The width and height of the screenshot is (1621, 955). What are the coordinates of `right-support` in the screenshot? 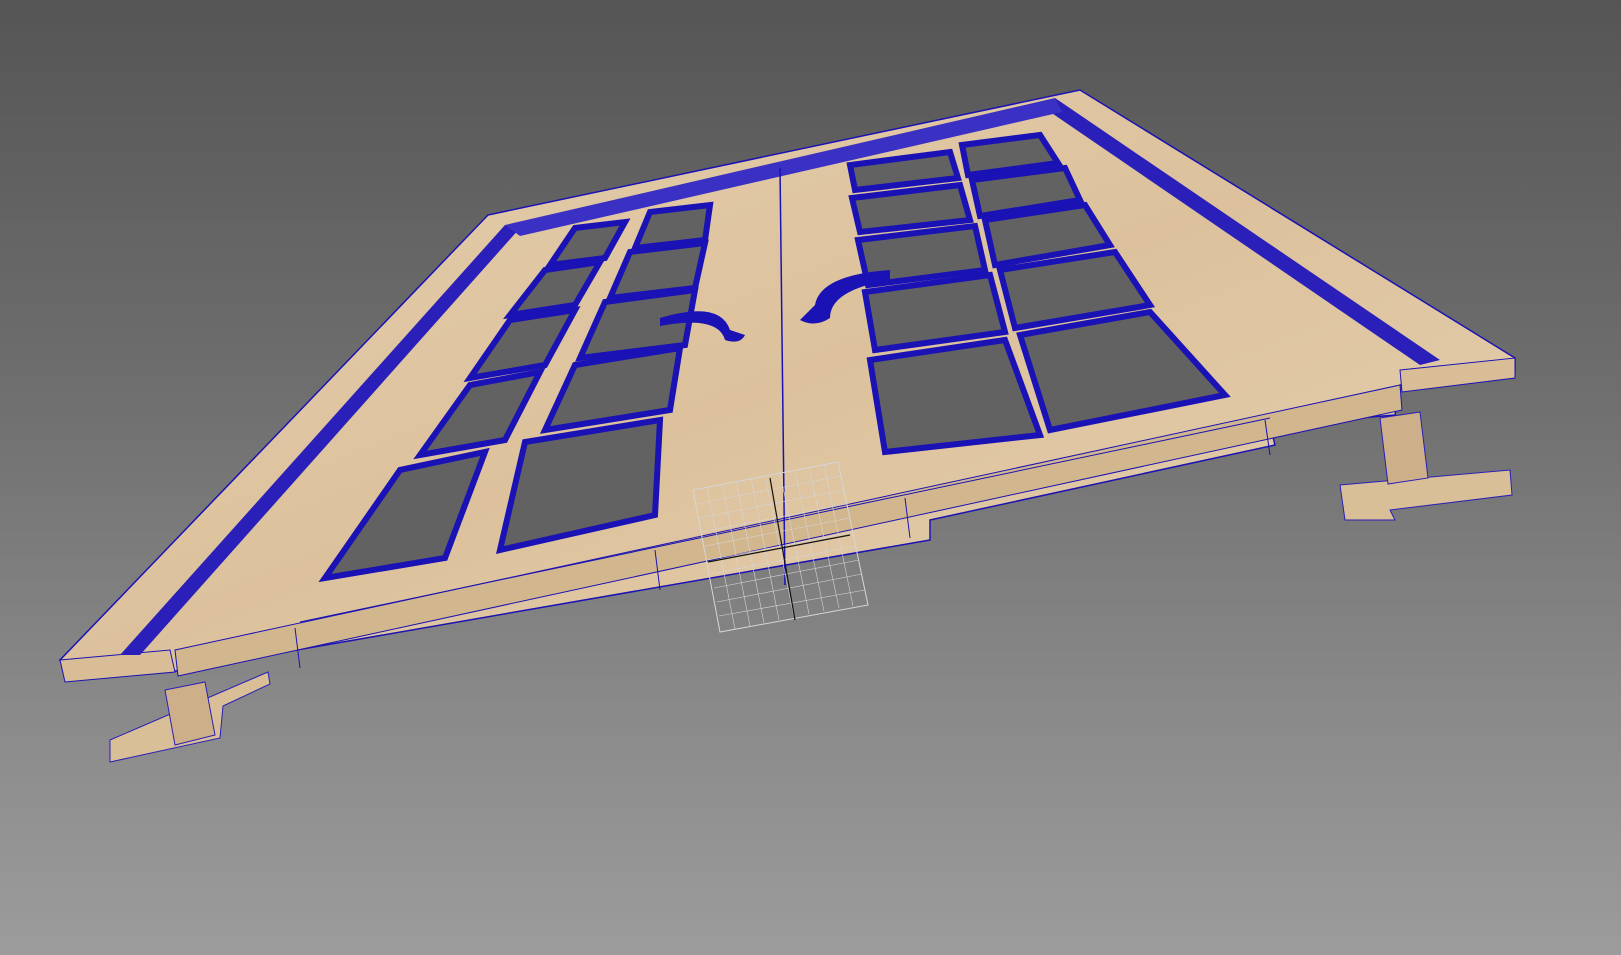 It's located at (1426, 466).